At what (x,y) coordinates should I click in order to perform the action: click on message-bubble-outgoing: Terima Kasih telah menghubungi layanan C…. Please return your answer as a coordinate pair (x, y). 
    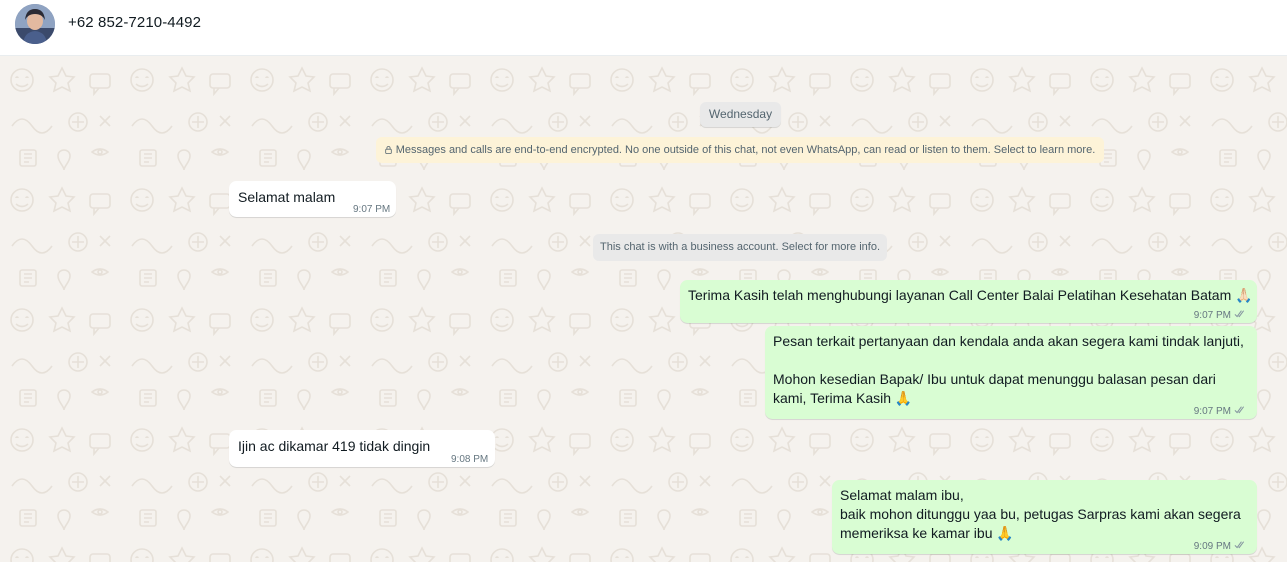
    Looking at the image, I should click on (968, 301).